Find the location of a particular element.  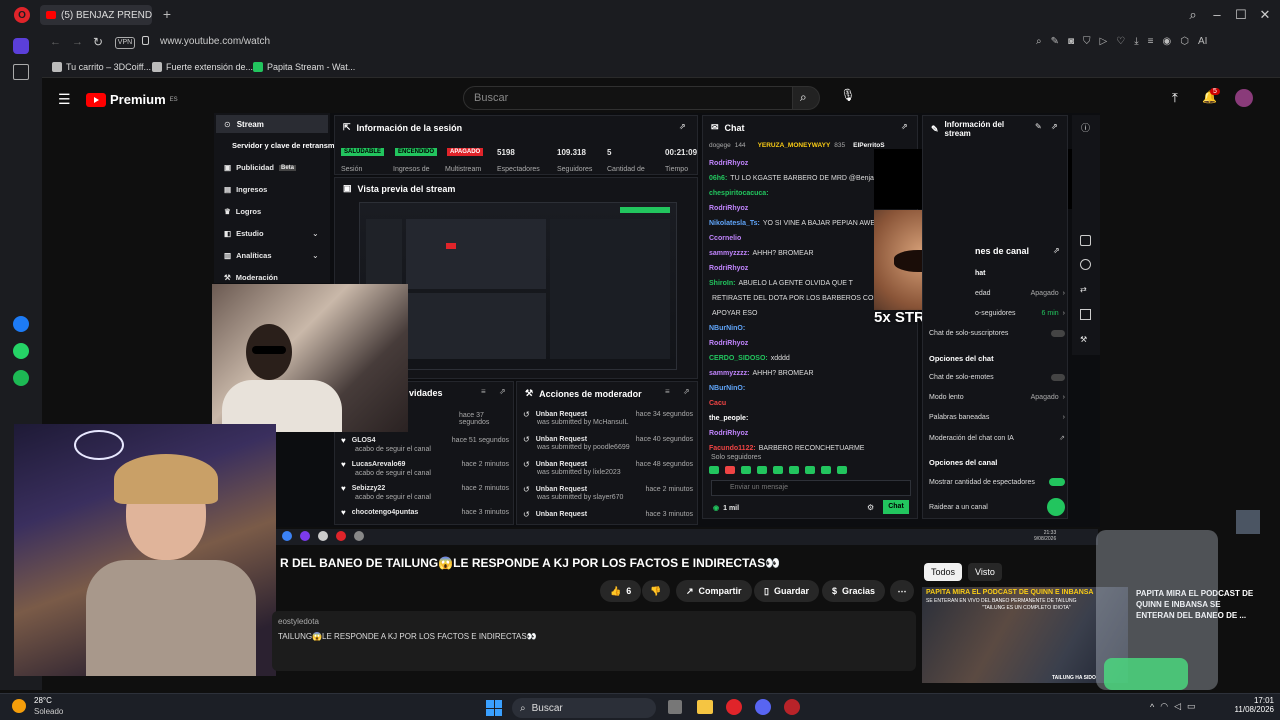

messenger-icon is located at coordinates (21, 324).